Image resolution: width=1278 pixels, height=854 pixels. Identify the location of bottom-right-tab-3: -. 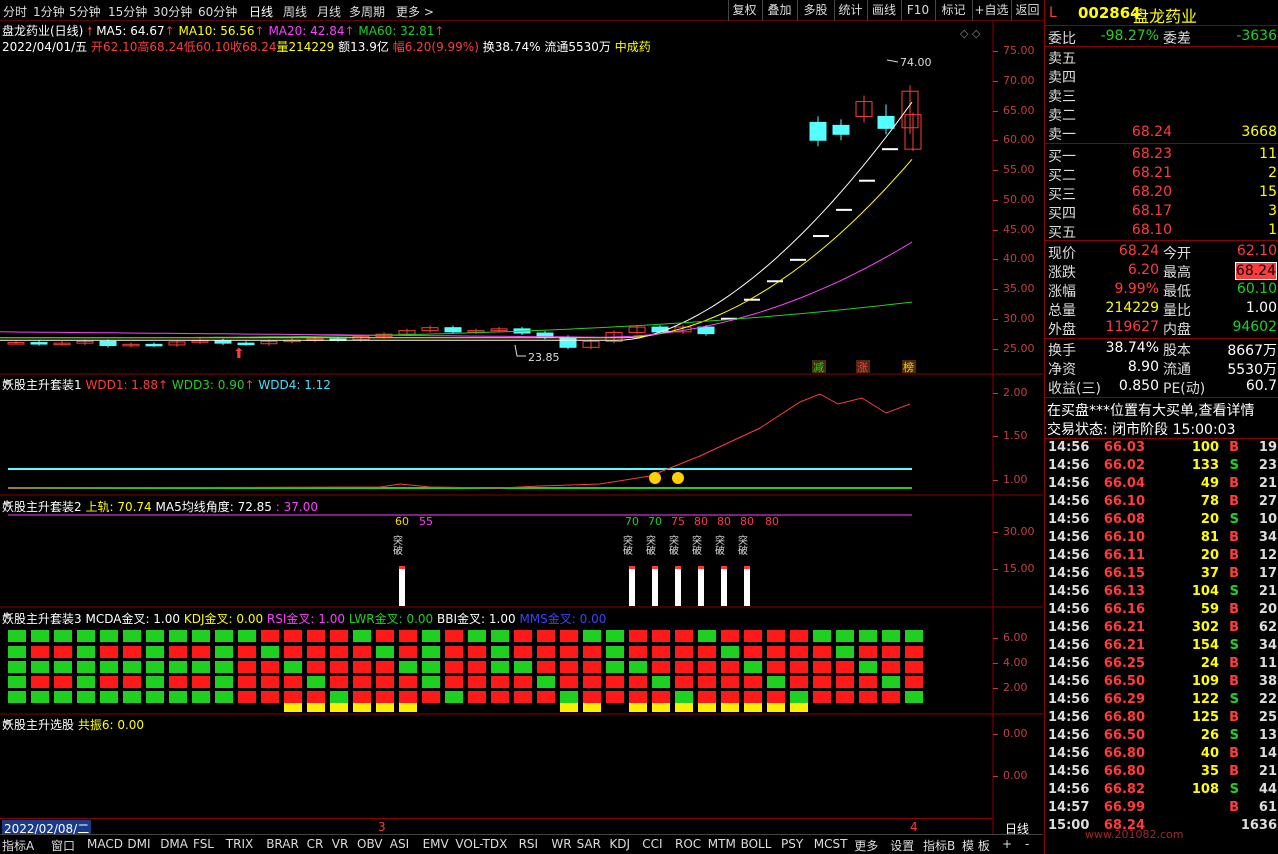
(1027, 844).